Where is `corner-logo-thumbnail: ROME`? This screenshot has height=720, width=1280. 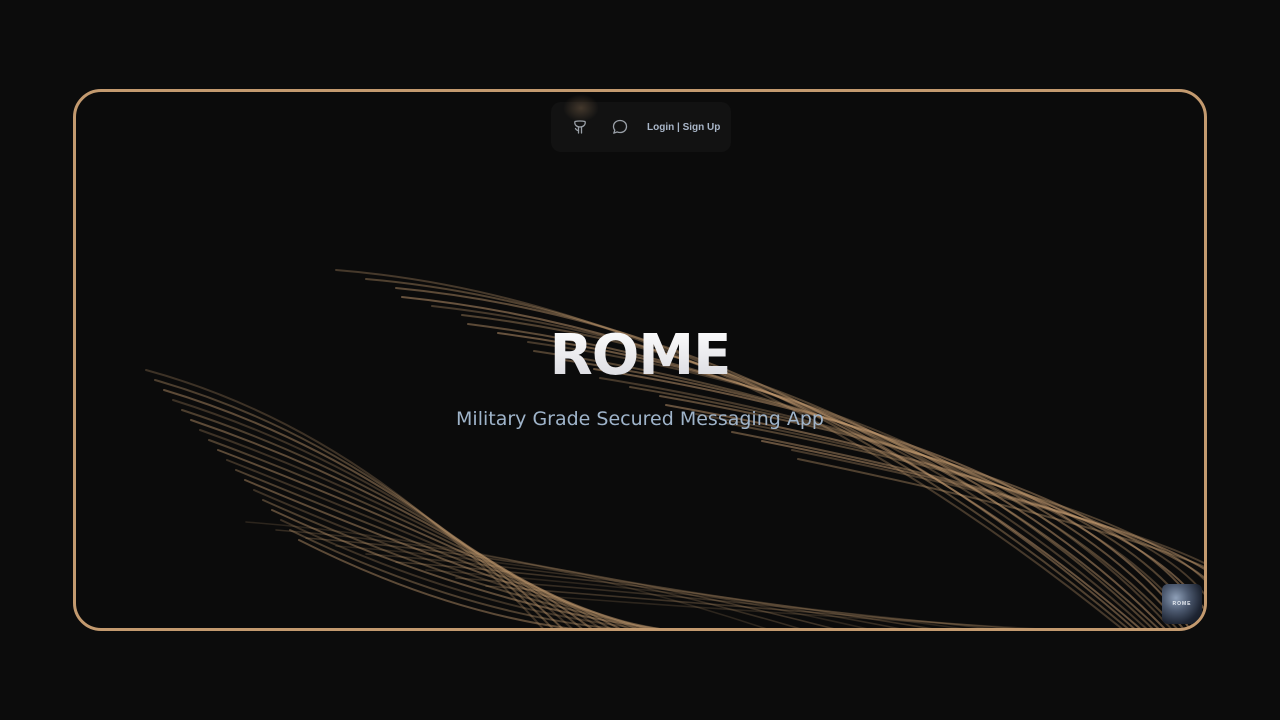
corner-logo-thumbnail: ROME is located at coordinates (1182, 604).